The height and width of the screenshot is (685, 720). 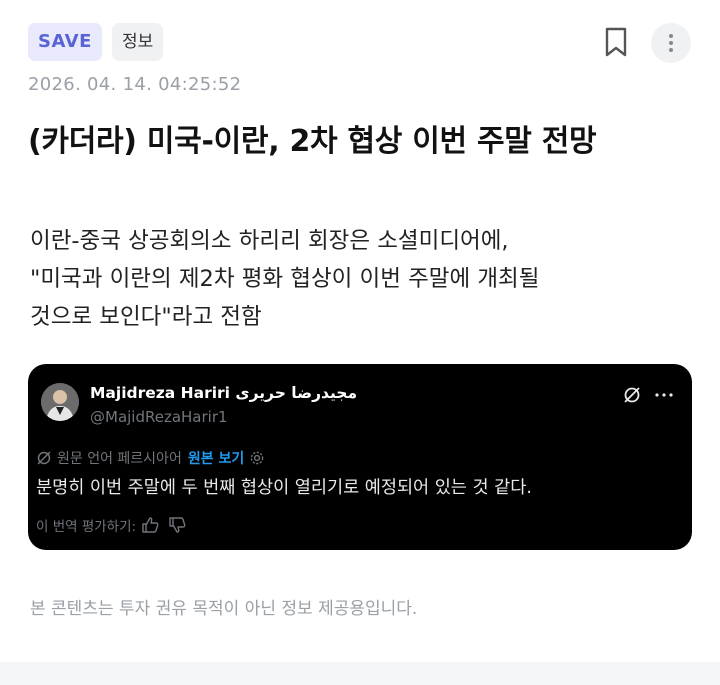 What do you see at coordinates (86, 527) in the screenshot?
I see `rate-translation-label: 이 번역 평가하기:` at bounding box center [86, 527].